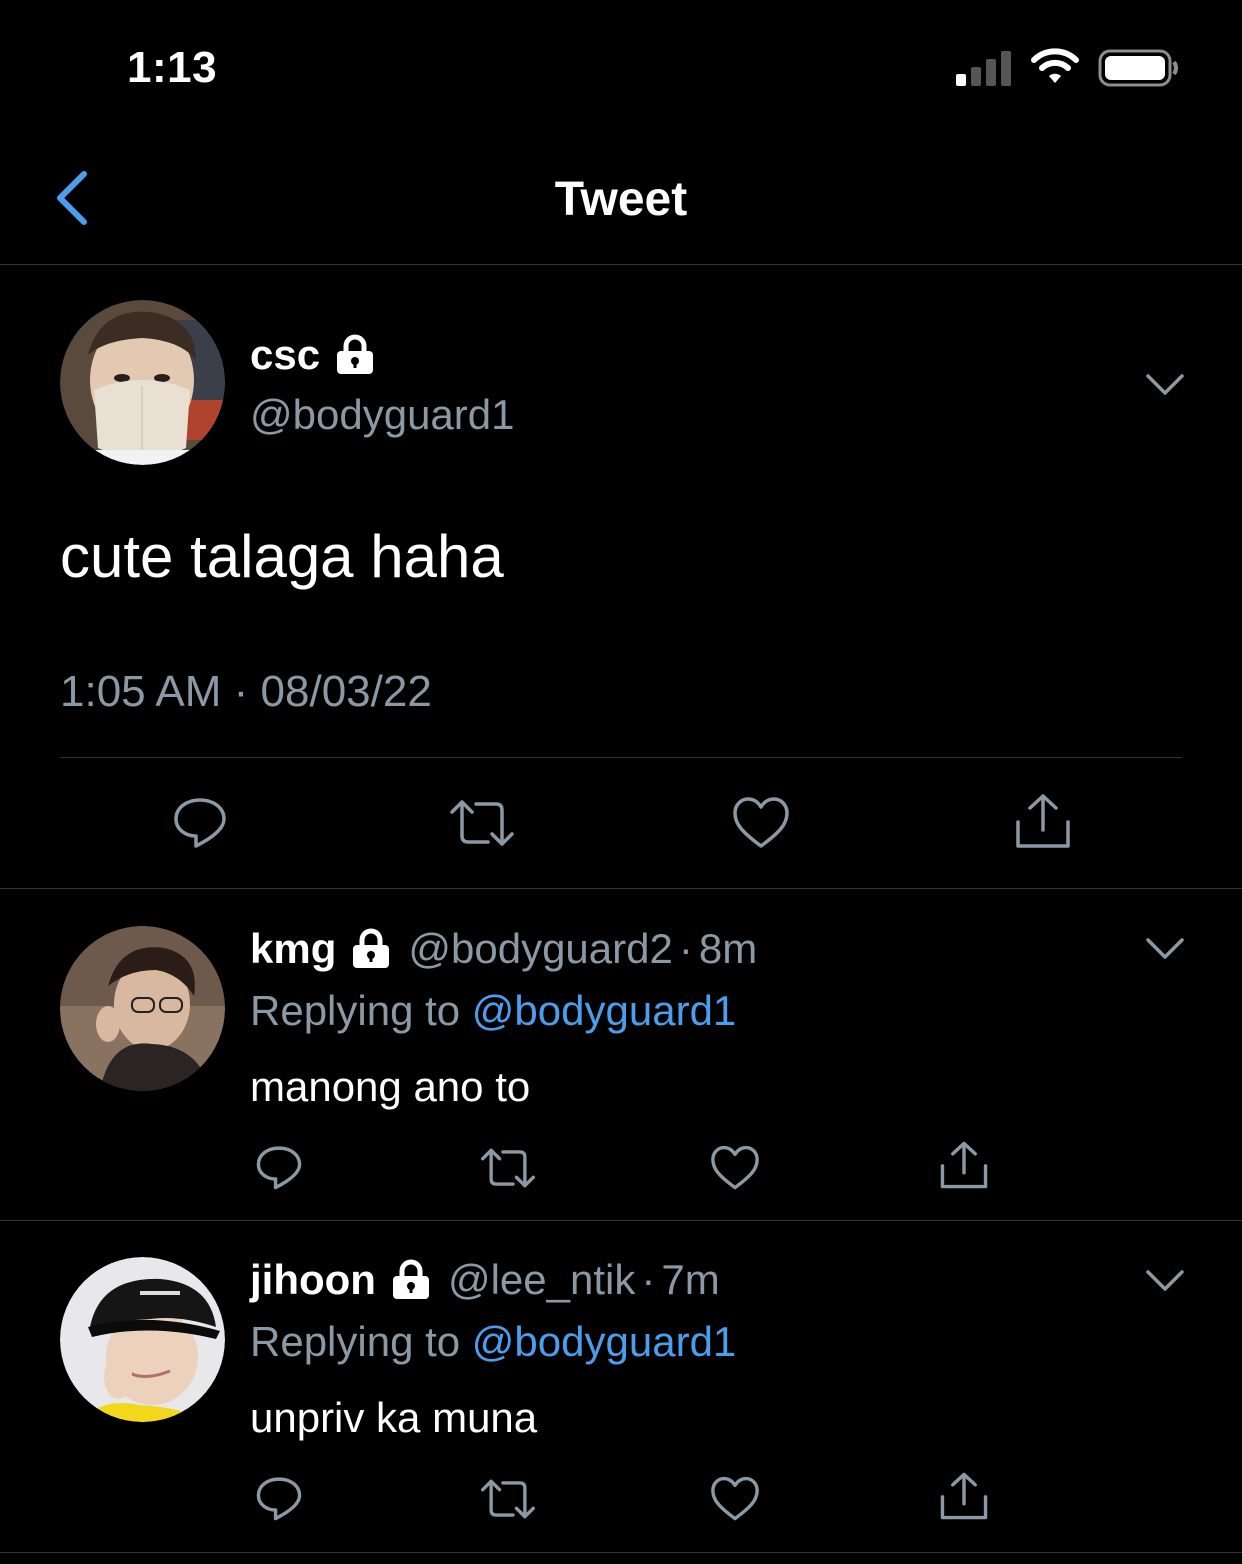 Image resolution: width=1242 pixels, height=1564 pixels. What do you see at coordinates (621, 757) in the screenshot?
I see `tweet-divider` at bounding box center [621, 757].